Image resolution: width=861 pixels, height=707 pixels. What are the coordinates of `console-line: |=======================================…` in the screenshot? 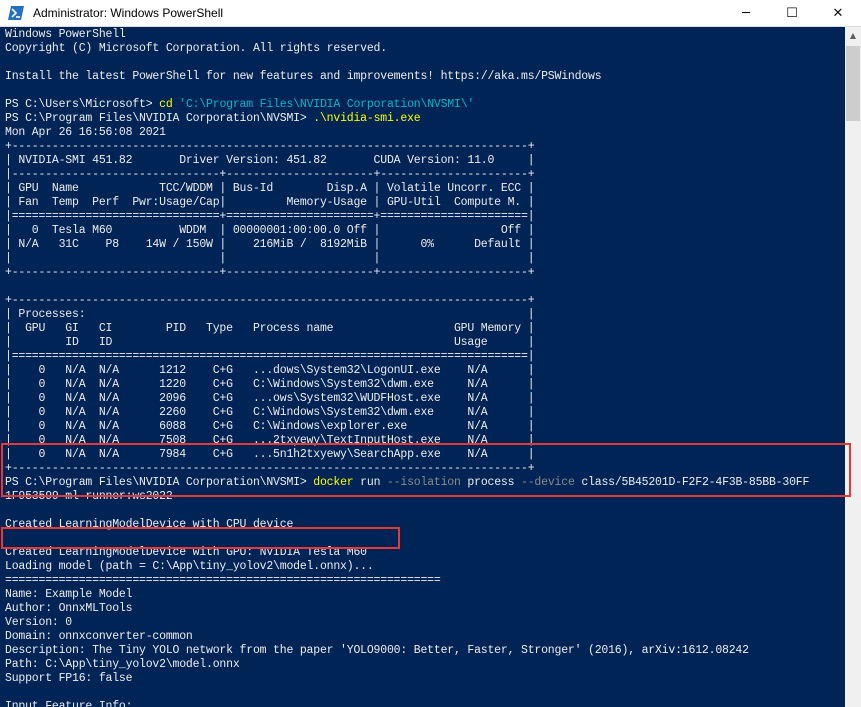 It's located at (407, 357).